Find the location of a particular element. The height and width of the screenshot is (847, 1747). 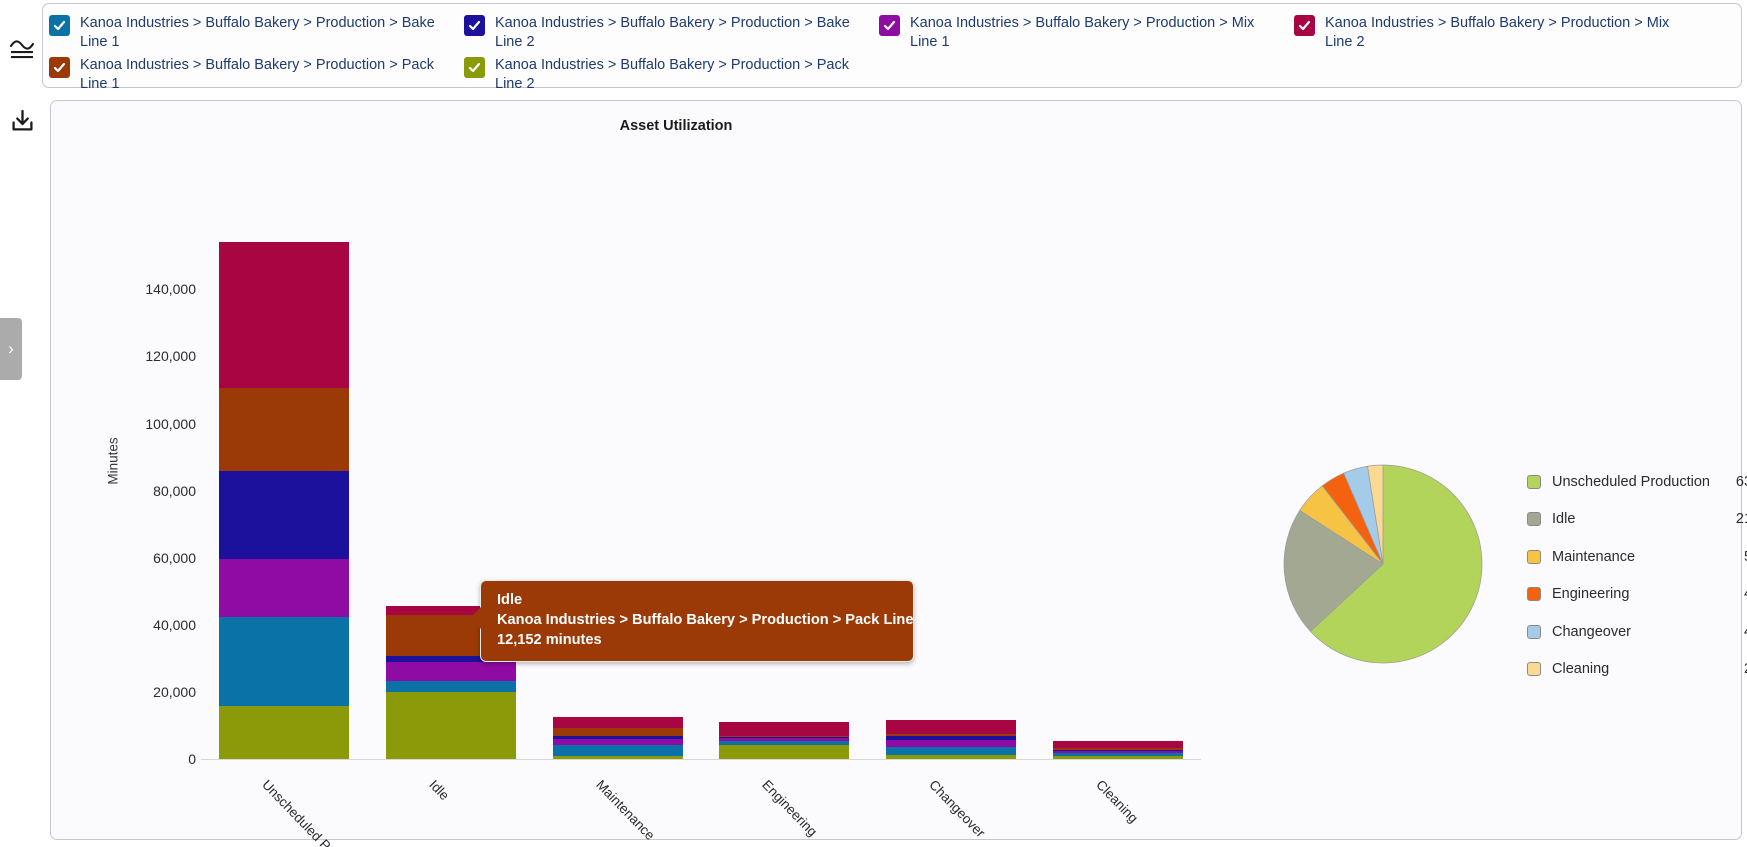

x-axis-label: Idle is located at coordinates (439, 790).